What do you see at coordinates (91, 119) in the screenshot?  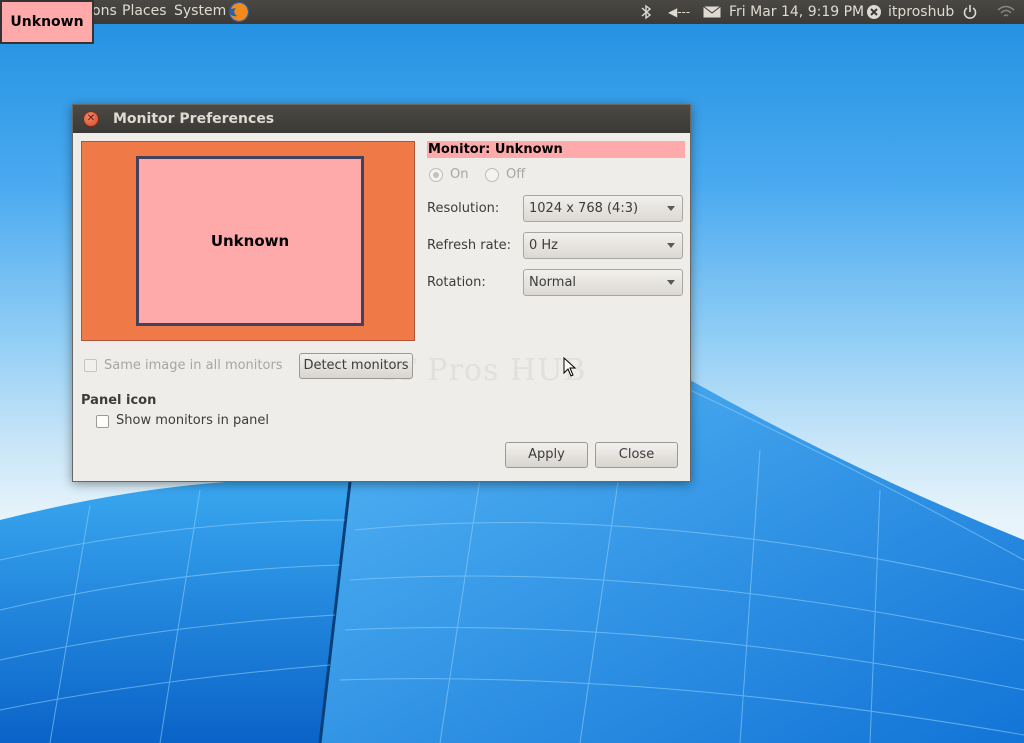 I see `close-window-icon: ✕` at bounding box center [91, 119].